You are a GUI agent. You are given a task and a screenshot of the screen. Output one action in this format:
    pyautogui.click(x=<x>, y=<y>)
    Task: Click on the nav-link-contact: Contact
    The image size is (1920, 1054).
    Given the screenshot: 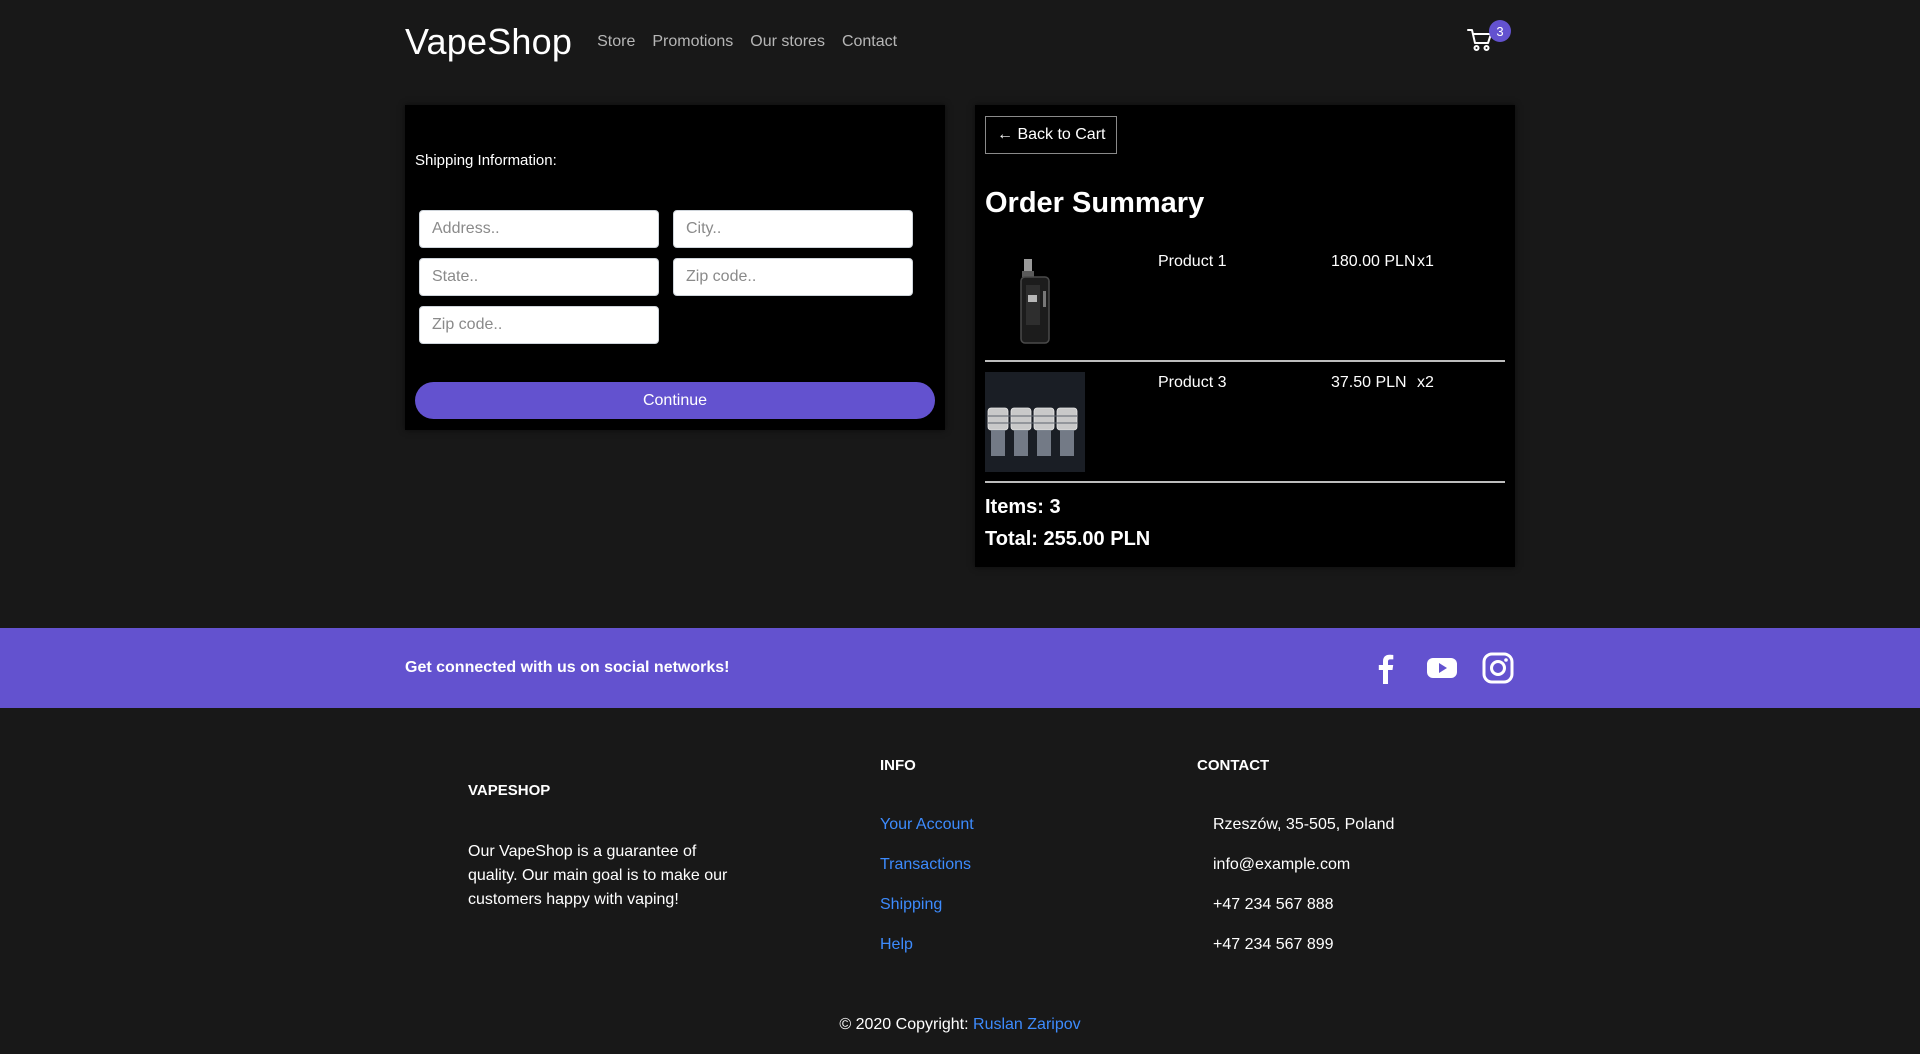 What is the action you would take?
    pyautogui.click(x=869, y=42)
    